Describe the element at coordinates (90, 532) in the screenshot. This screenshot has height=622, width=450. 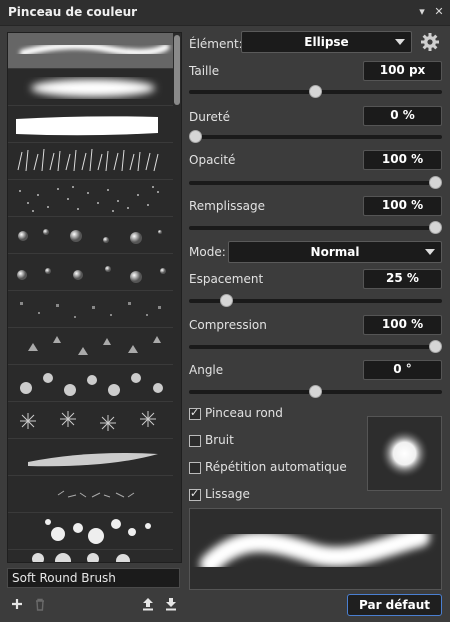
I see `brush-bubbles` at that location.